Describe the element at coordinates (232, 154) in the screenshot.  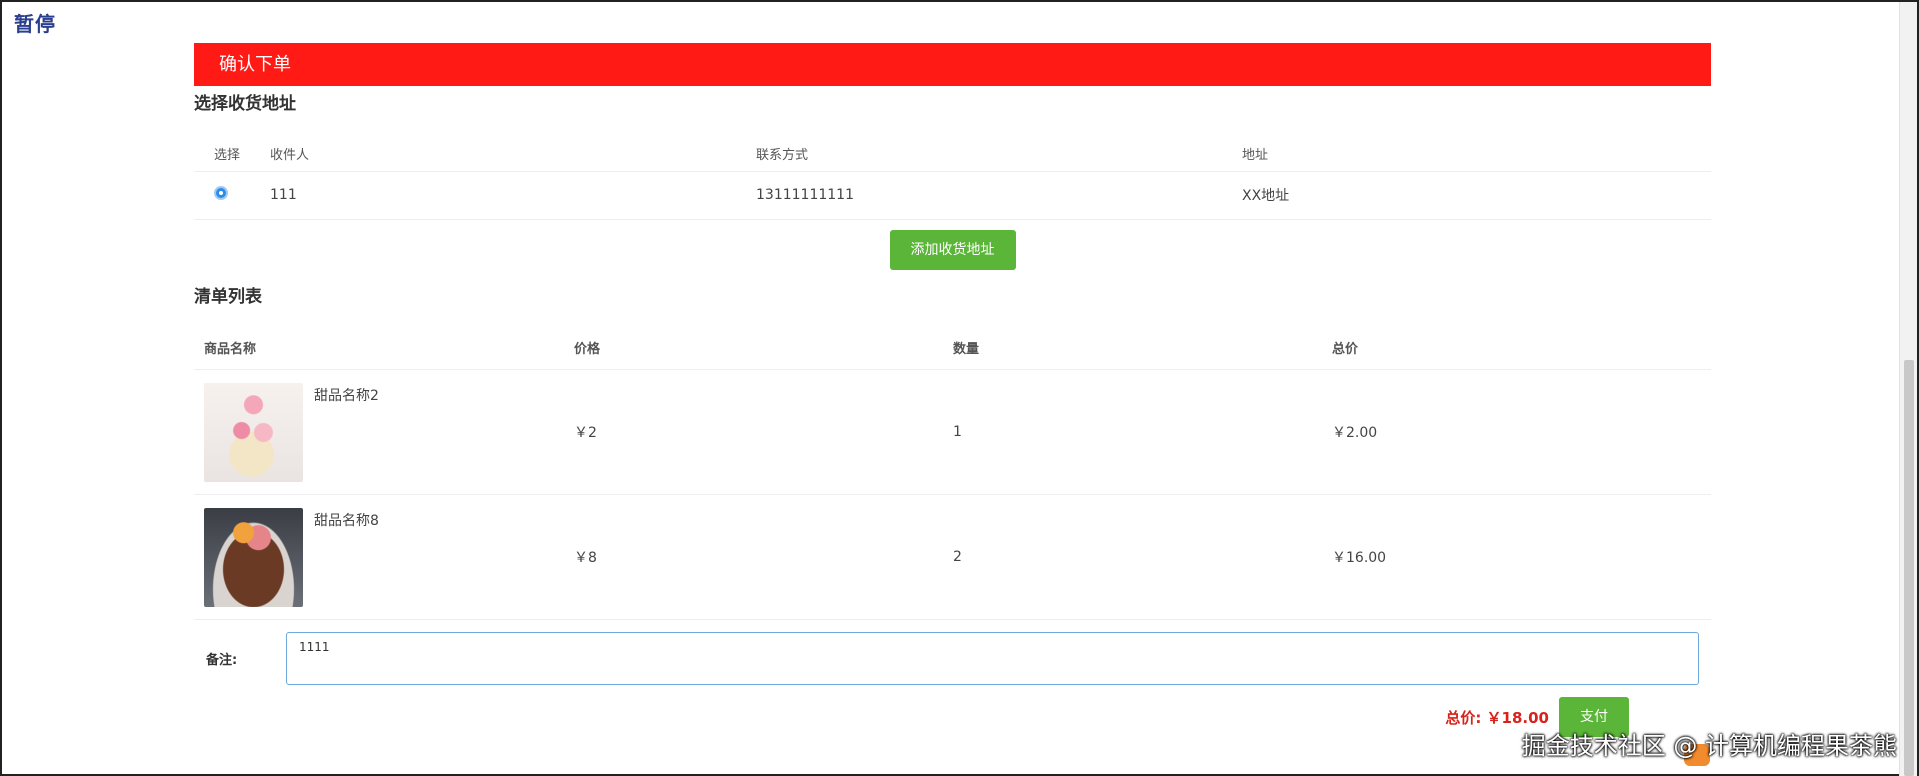
I see `column-header-select: 选择` at that location.